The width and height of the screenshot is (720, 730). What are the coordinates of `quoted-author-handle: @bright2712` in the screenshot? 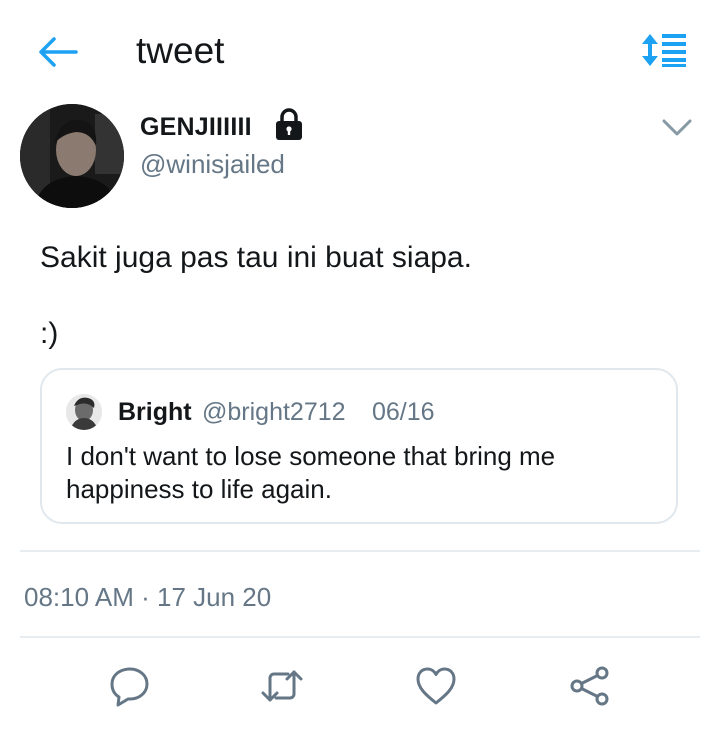 It's located at (274, 412).